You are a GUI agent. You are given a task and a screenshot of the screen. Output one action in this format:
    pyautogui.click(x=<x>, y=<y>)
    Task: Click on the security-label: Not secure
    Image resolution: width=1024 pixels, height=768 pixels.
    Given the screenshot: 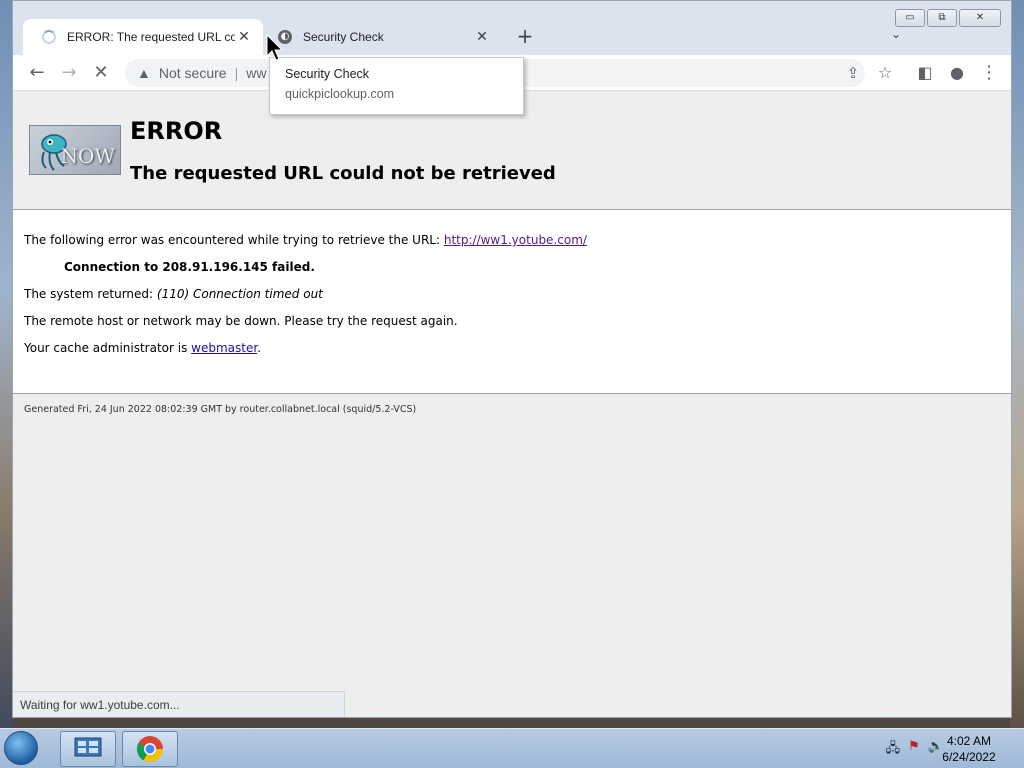 What is the action you would take?
    pyautogui.click(x=193, y=73)
    